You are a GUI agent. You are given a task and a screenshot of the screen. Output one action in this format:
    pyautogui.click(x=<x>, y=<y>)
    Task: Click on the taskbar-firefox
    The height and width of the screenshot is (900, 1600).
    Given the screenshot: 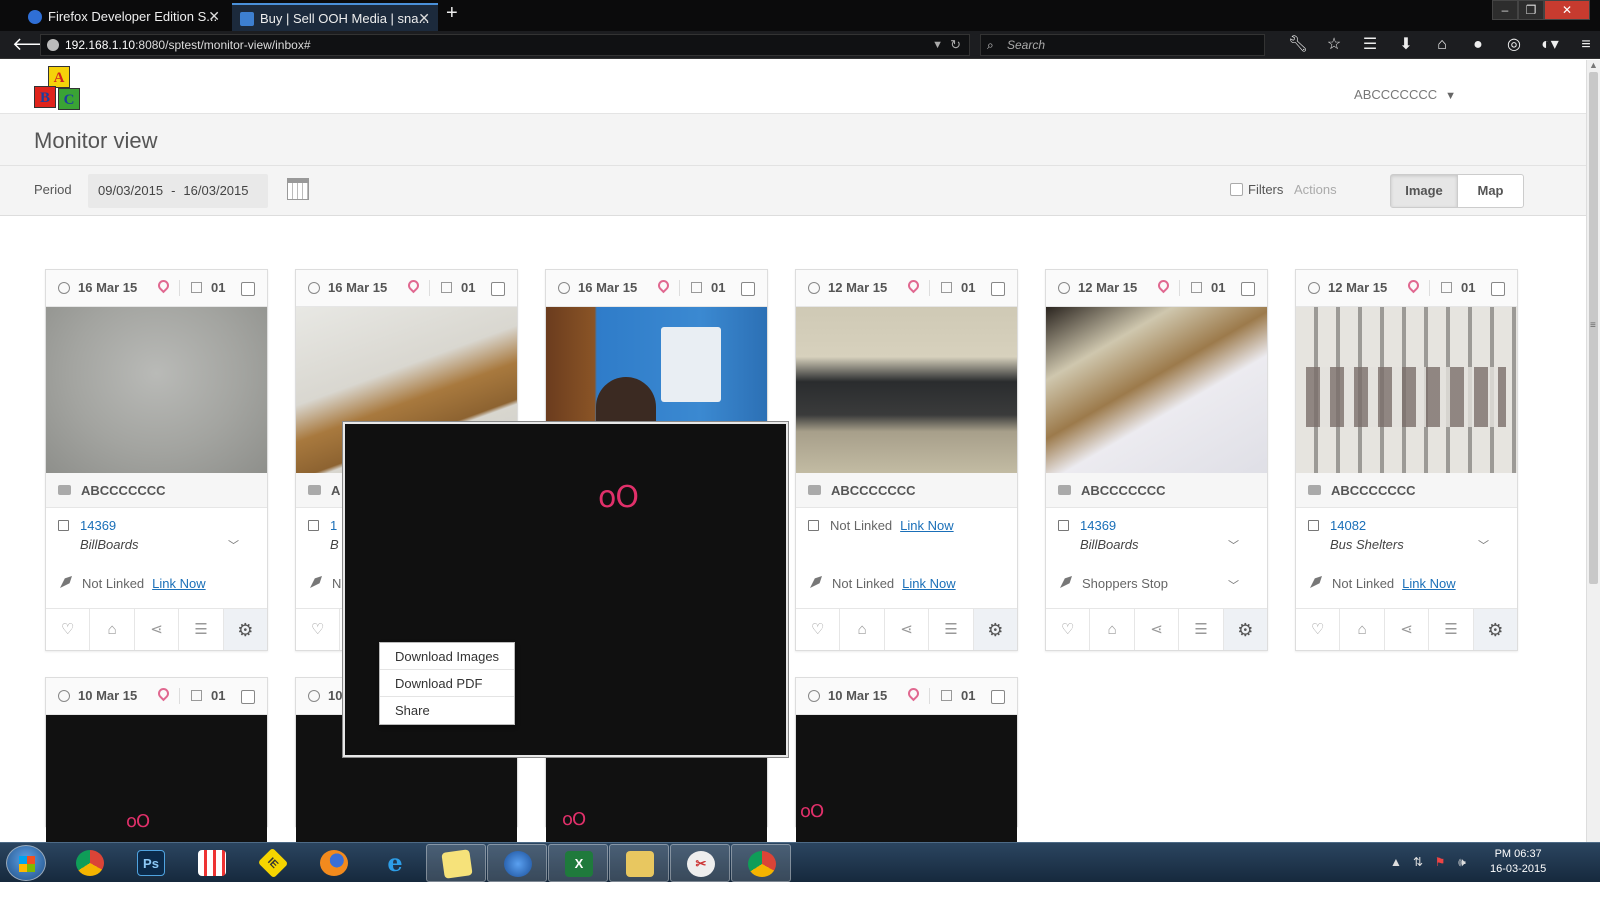 What is the action you would take?
    pyautogui.click(x=334, y=863)
    